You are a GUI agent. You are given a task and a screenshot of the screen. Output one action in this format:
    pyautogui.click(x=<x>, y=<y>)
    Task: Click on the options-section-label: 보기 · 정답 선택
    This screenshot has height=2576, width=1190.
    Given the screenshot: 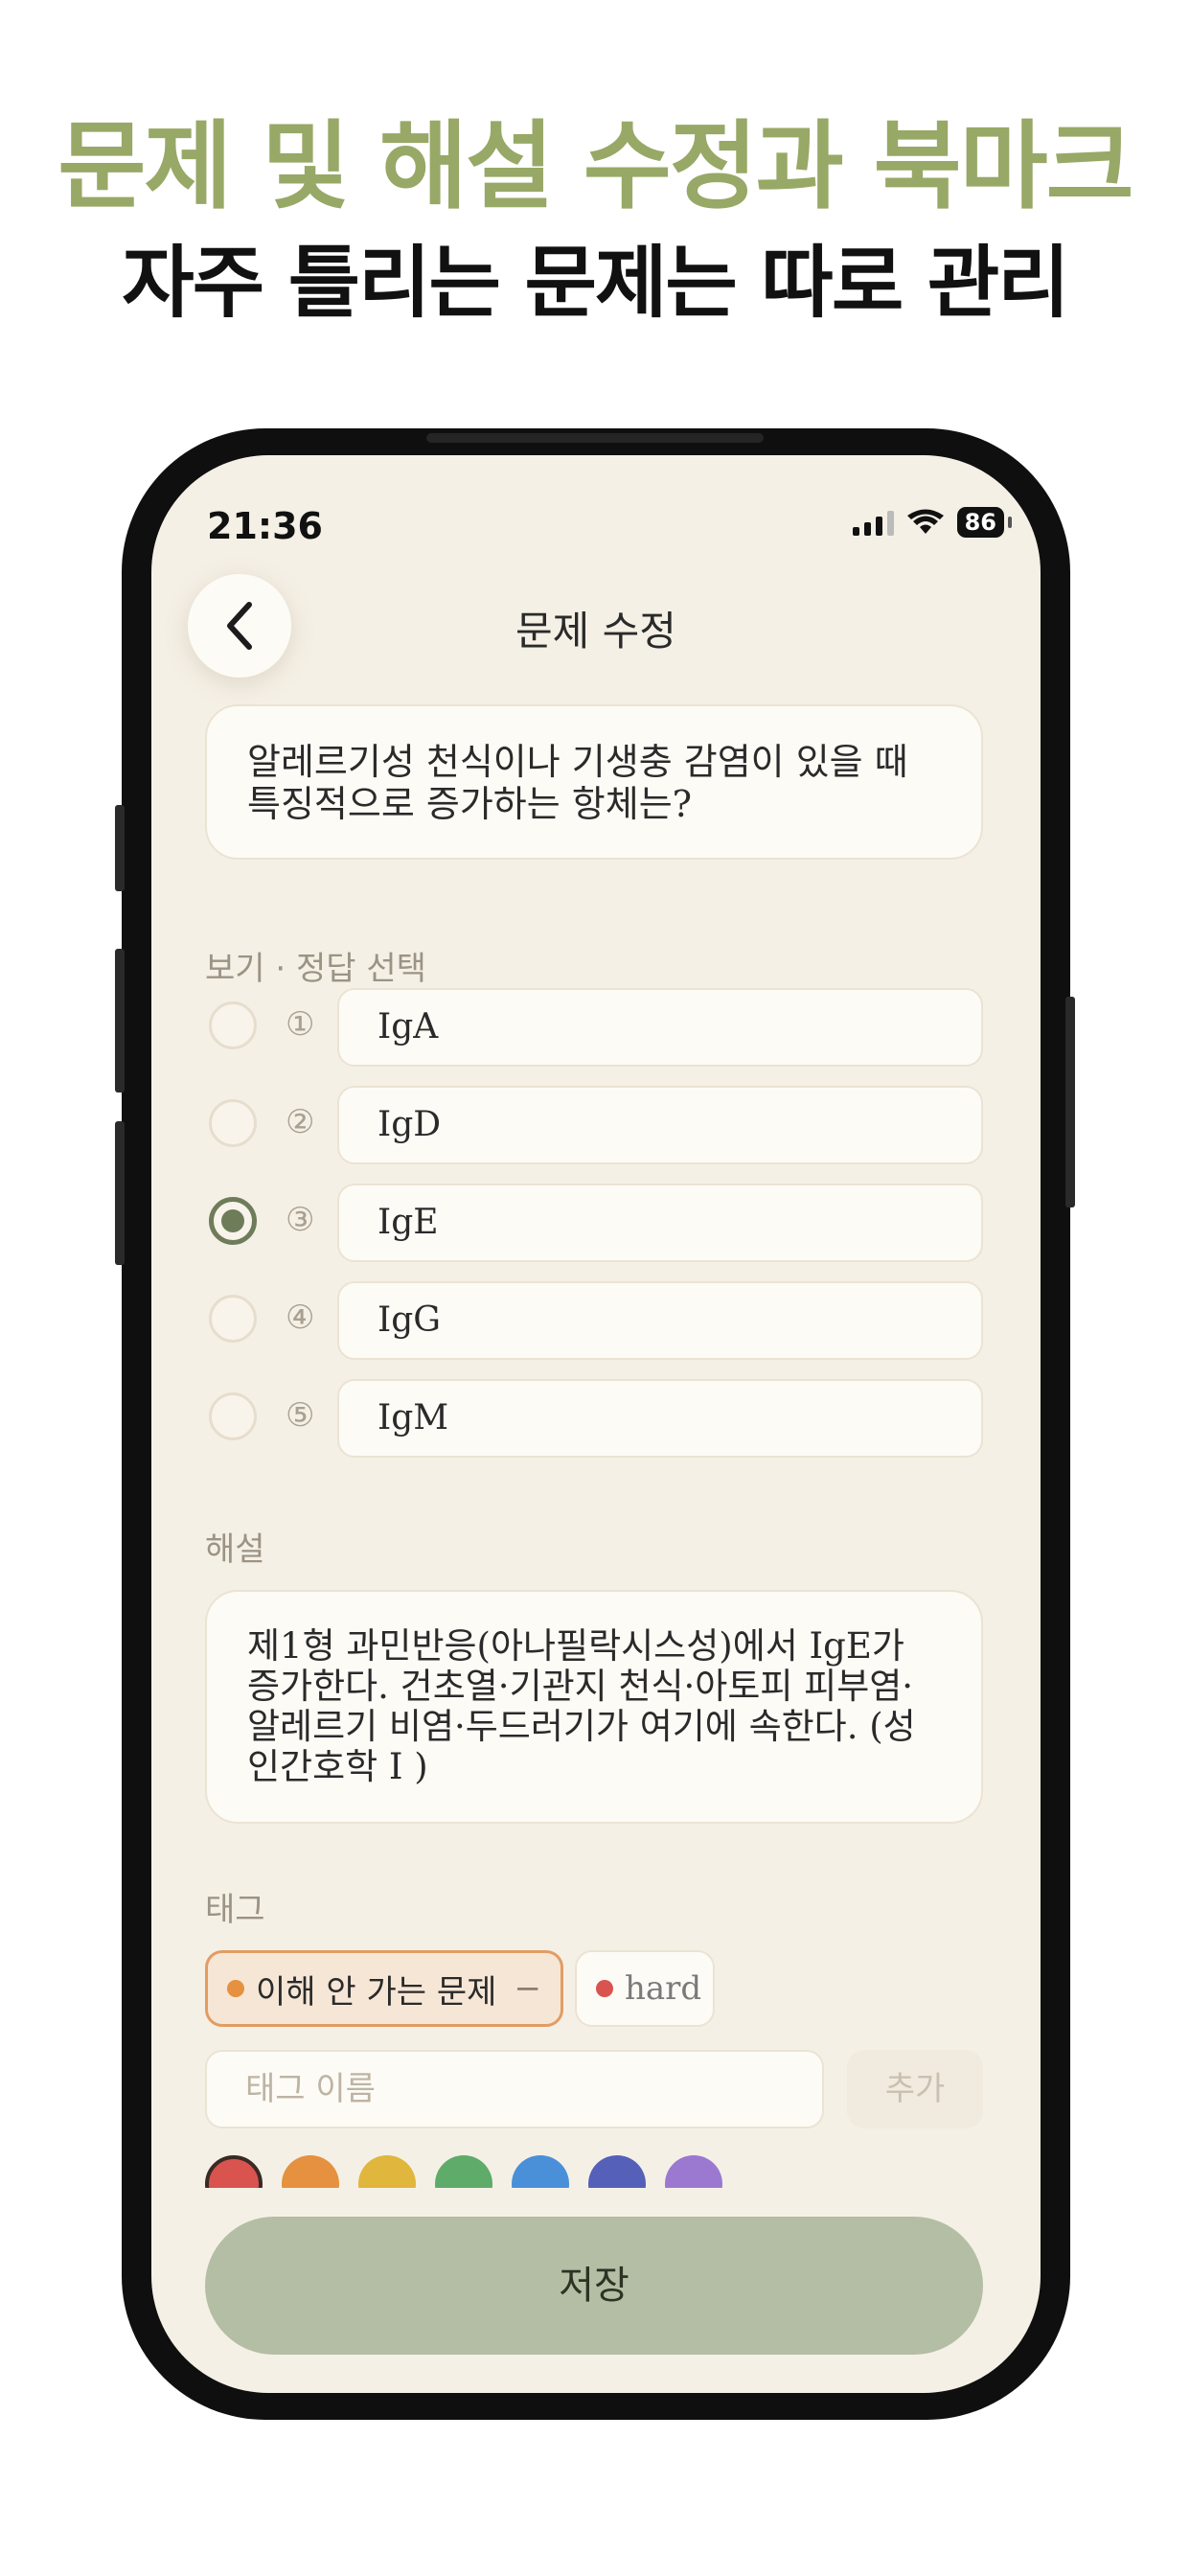 What is the action you would take?
    pyautogui.click(x=316, y=969)
    